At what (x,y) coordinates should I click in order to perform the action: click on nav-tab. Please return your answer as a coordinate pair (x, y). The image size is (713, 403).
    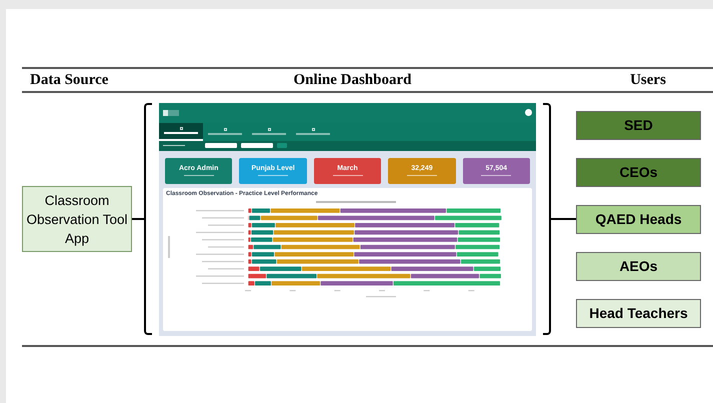
    Looking at the image, I should click on (181, 131).